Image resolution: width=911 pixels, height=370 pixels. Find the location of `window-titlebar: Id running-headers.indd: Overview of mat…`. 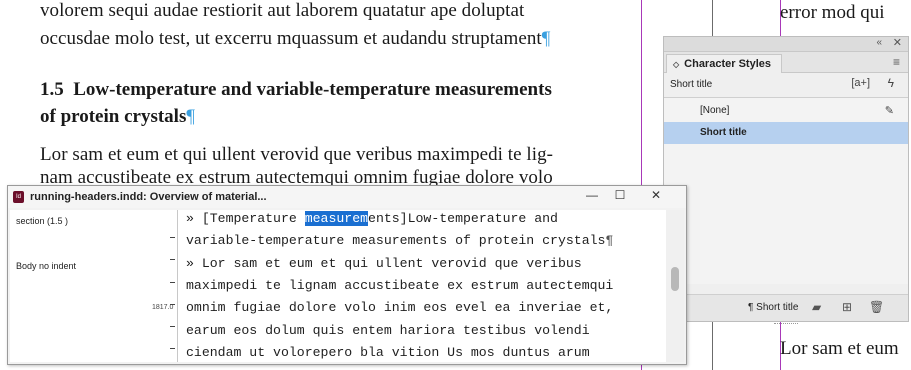

window-titlebar: Id running-headers.indd: Overview of mat… is located at coordinates (347, 197).